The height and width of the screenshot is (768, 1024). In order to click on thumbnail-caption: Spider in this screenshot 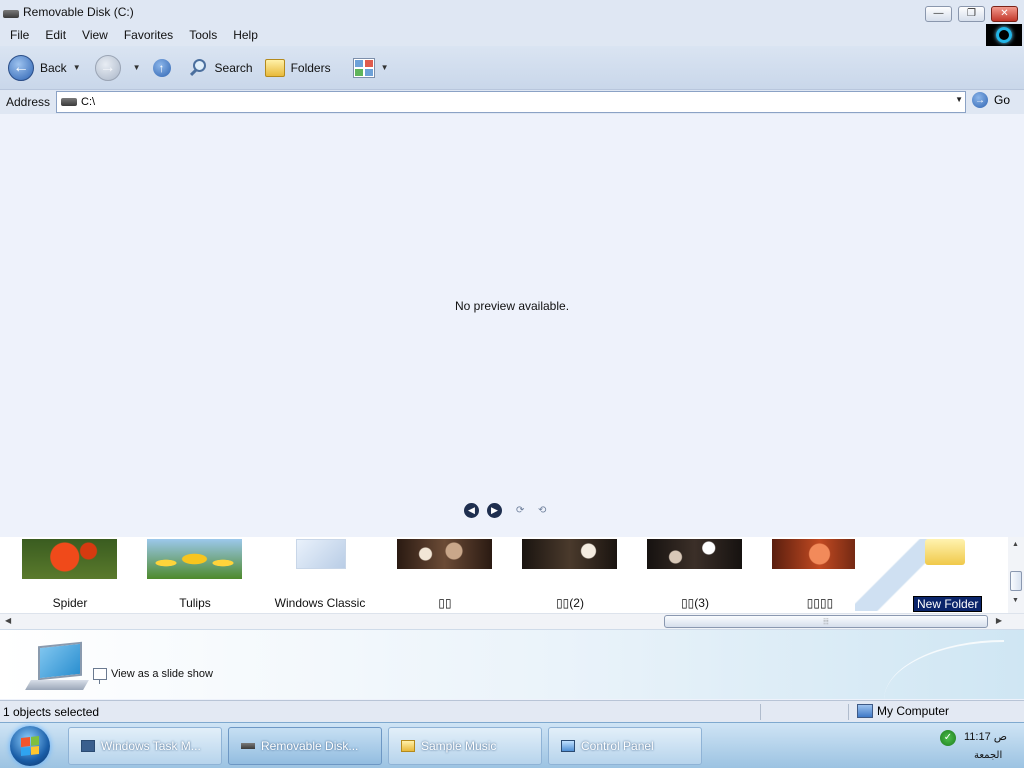, I will do `click(70, 603)`.